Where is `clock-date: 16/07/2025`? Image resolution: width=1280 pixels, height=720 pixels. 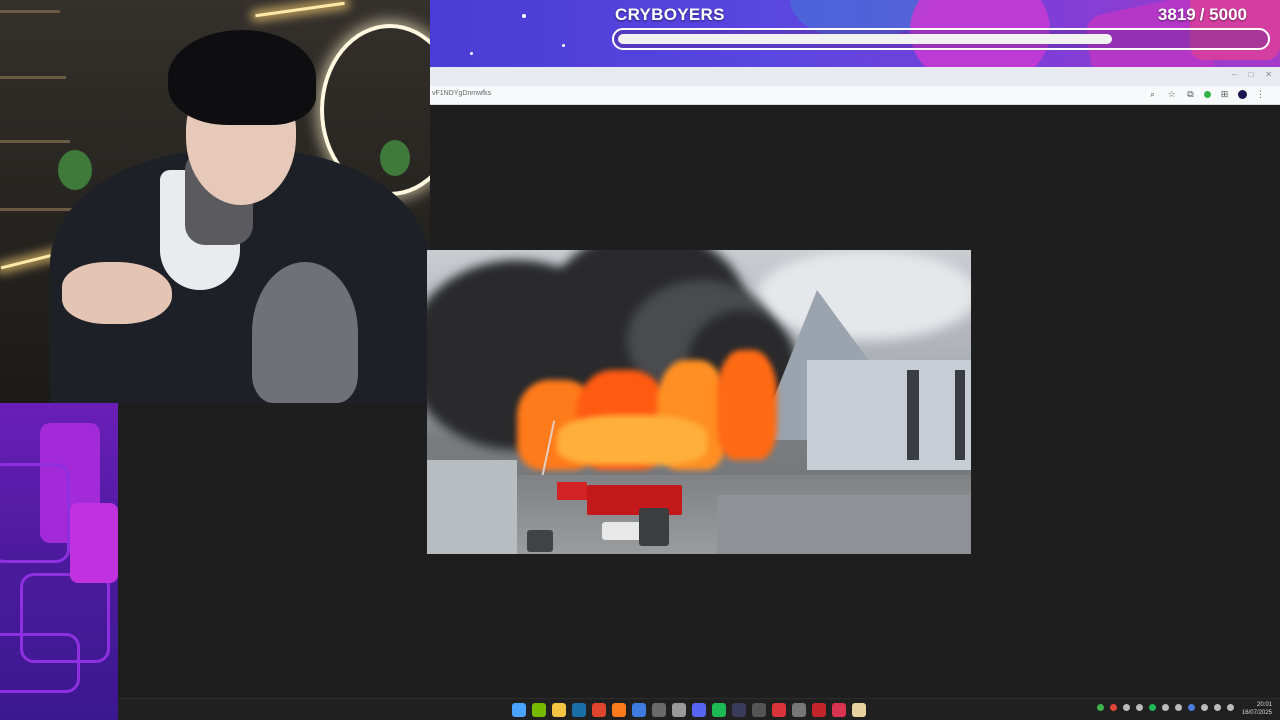 clock-date: 16/07/2025 is located at coordinates (1256, 713).